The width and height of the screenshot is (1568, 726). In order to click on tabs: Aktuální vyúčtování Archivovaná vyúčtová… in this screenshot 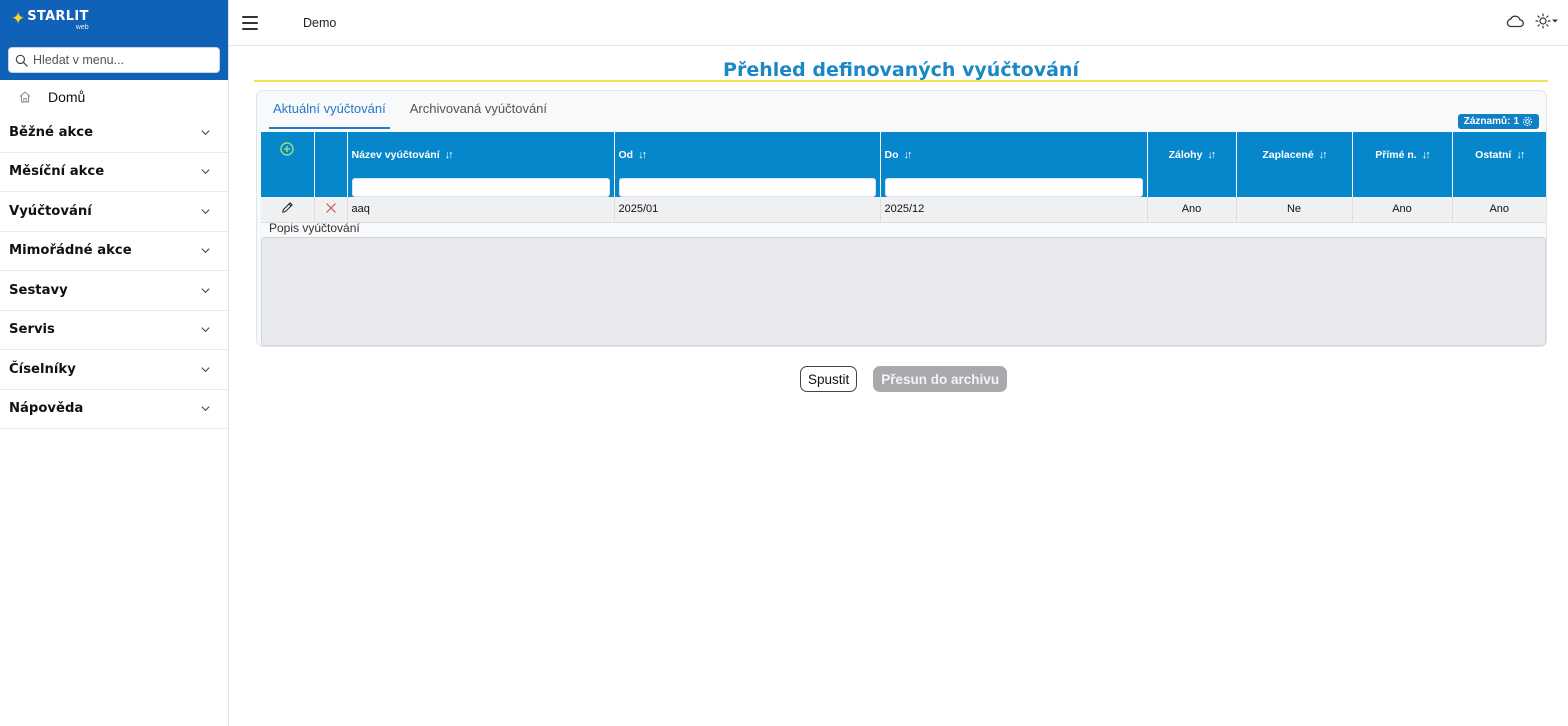, I will do `click(418, 110)`.